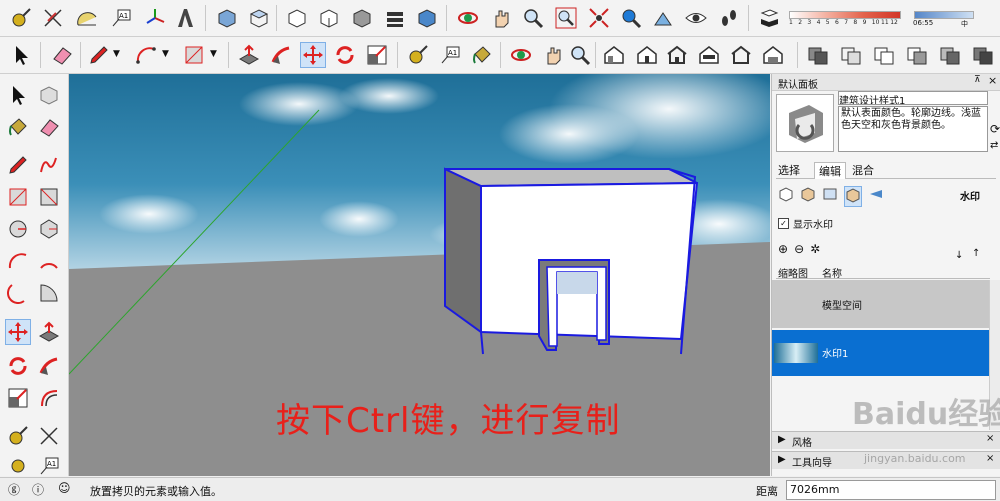 This screenshot has height=501, width=1000. What do you see at coordinates (49, 165) in the screenshot?
I see `freehand-icon` at bounding box center [49, 165].